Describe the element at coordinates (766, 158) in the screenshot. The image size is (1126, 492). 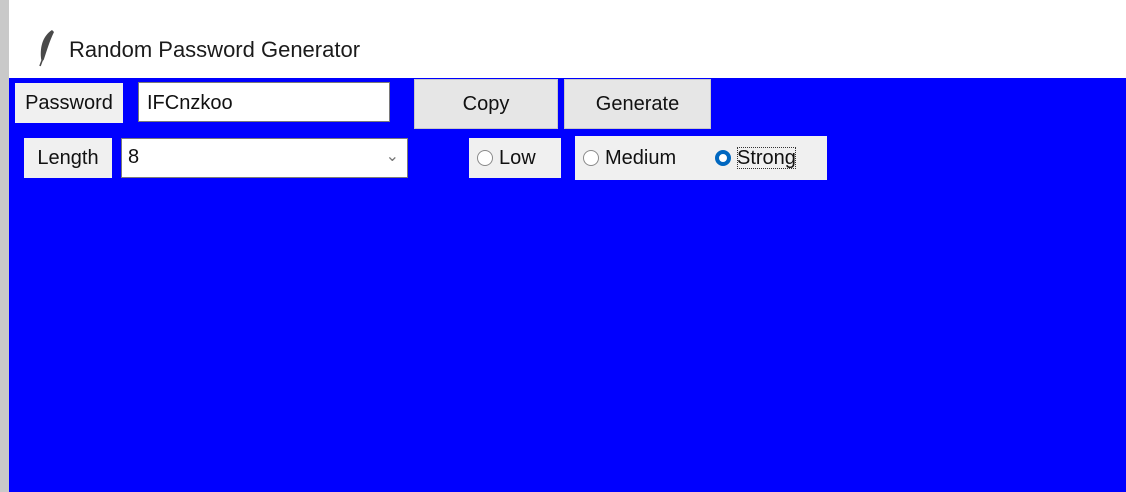
I see `radio-strong-label: Strong` at that location.